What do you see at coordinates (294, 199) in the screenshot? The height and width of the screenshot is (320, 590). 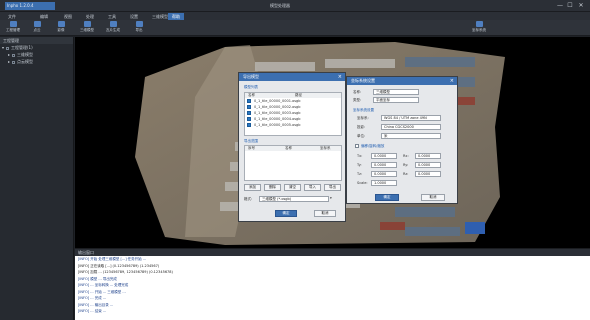 I see `format-select: 三维模型 (*.osgb)` at bounding box center [294, 199].